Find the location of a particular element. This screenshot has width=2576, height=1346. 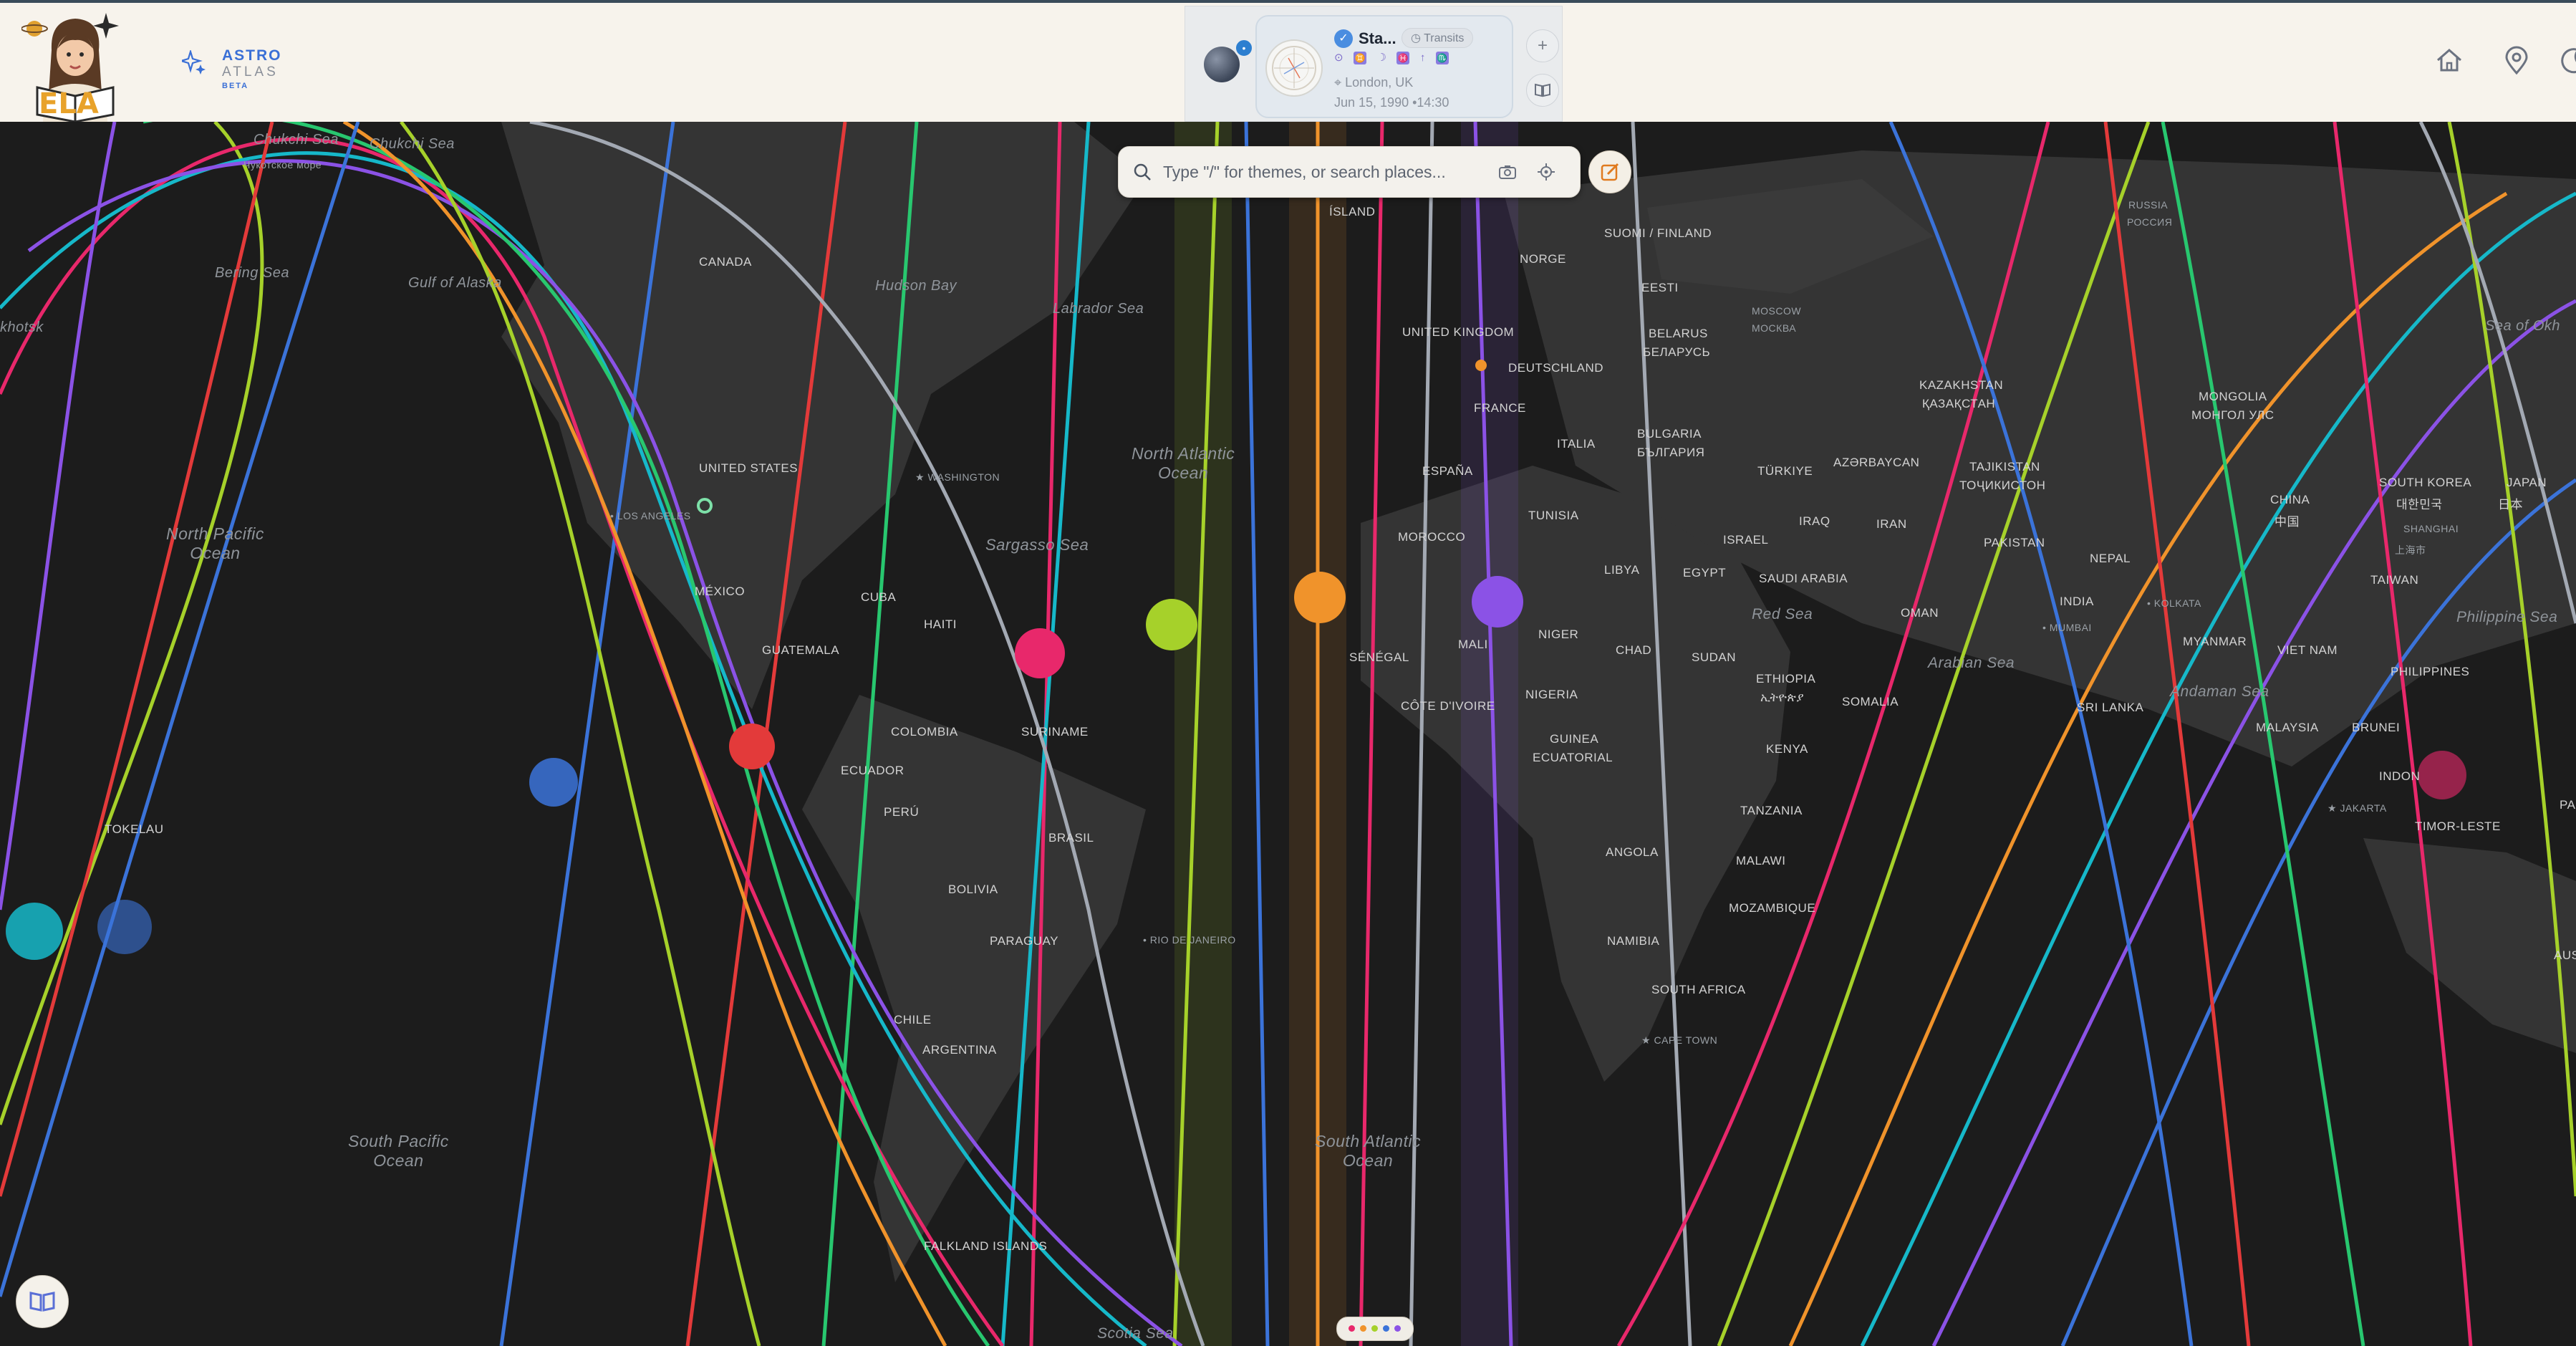

label-mexico: MÉXICO is located at coordinates (720, 591).